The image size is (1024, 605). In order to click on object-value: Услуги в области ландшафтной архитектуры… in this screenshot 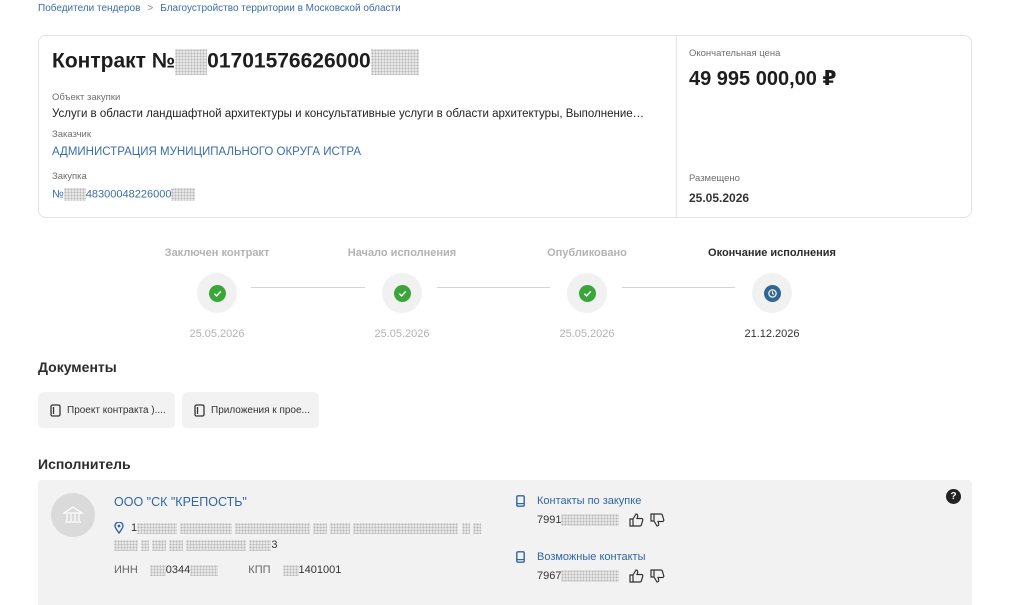, I will do `click(348, 114)`.